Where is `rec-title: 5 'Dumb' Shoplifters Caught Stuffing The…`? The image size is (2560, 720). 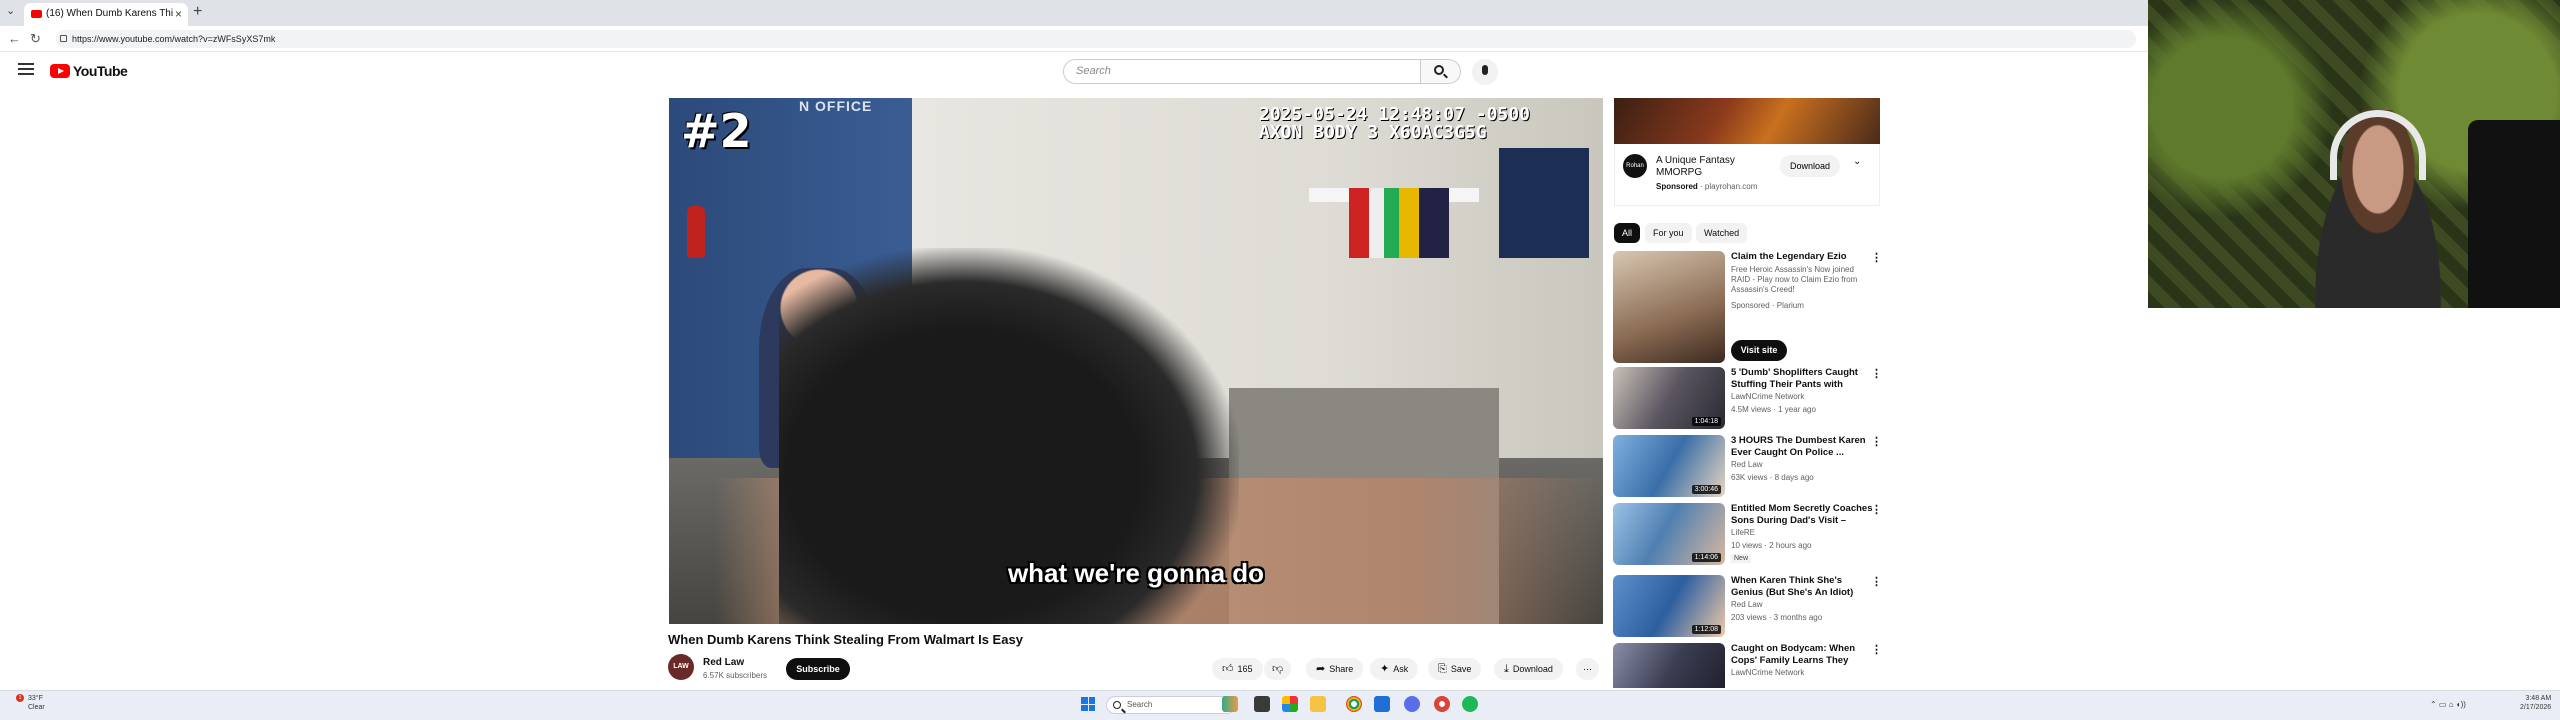 rec-title: 5 'Dumb' Shoplifters Caught Stuffing The… is located at coordinates (1802, 379).